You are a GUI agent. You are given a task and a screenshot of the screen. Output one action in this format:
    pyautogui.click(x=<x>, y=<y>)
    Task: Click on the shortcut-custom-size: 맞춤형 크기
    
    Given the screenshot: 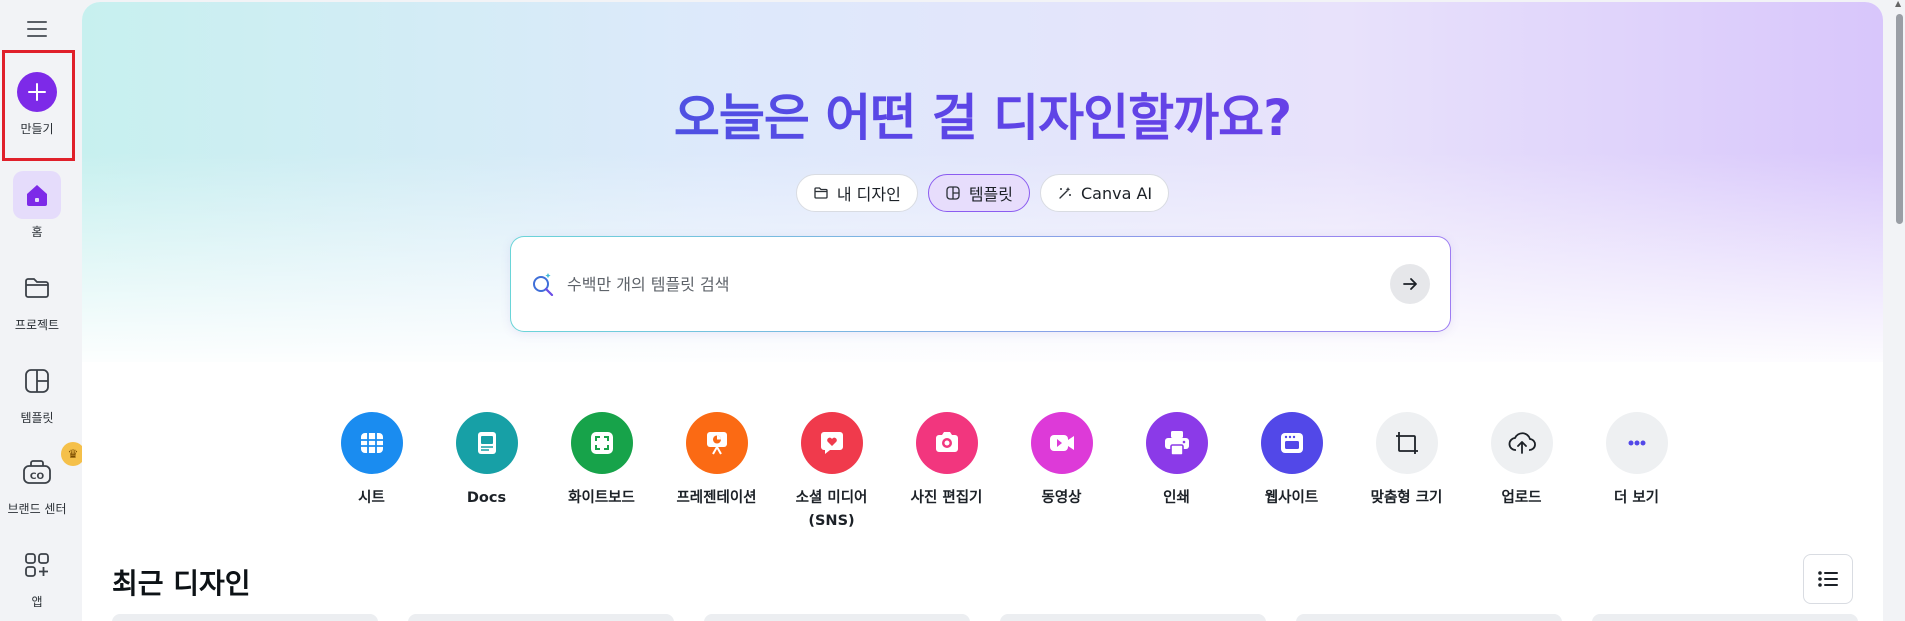 What is the action you would take?
    pyautogui.click(x=1406, y=471)
    